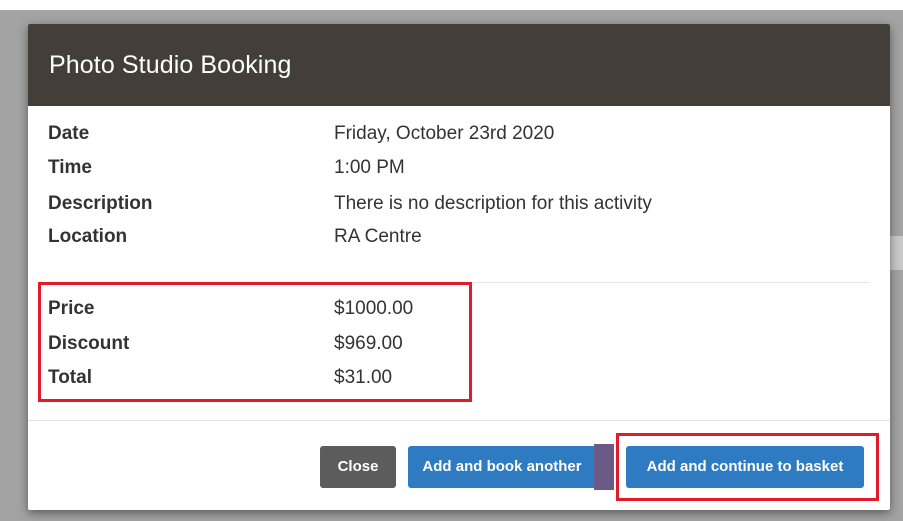  I want to click on continue-button-highlight-box, so click(747, 467).